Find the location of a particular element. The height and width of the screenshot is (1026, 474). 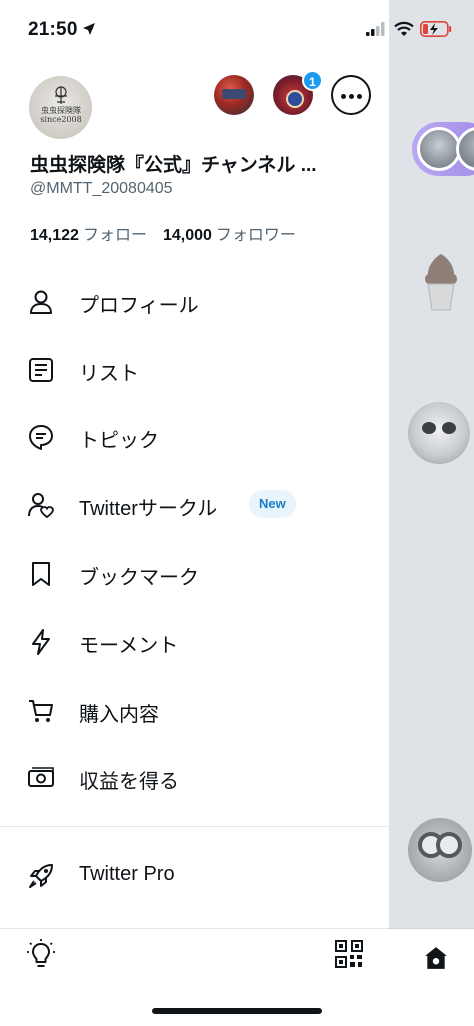

person-icon is located at coordinates (41, 302).